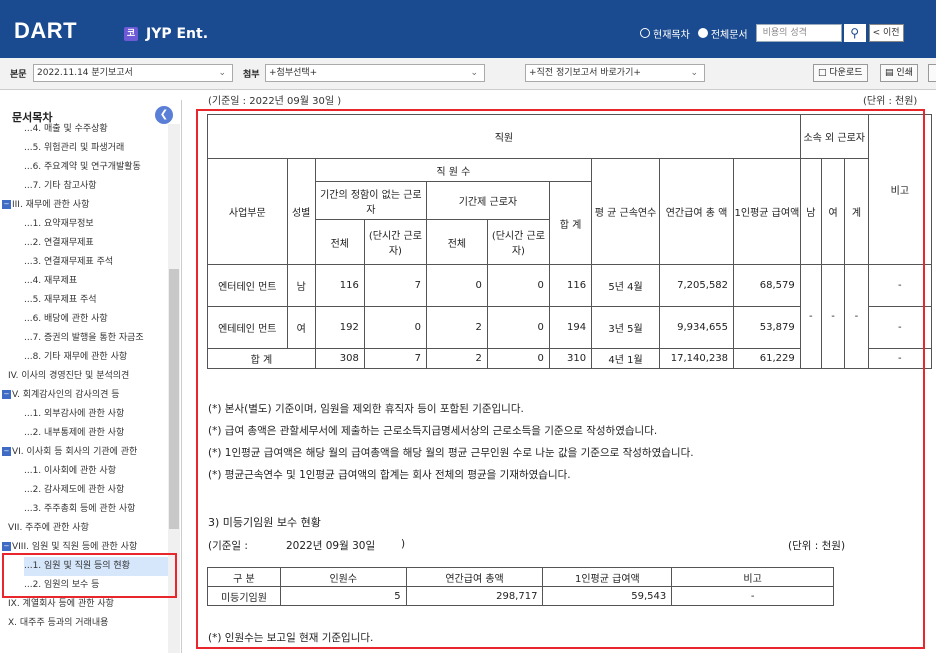 This screenshot has height=653, width=936. I want to click on sidebar-item: ...4. 재무제표, so click(98, 281).